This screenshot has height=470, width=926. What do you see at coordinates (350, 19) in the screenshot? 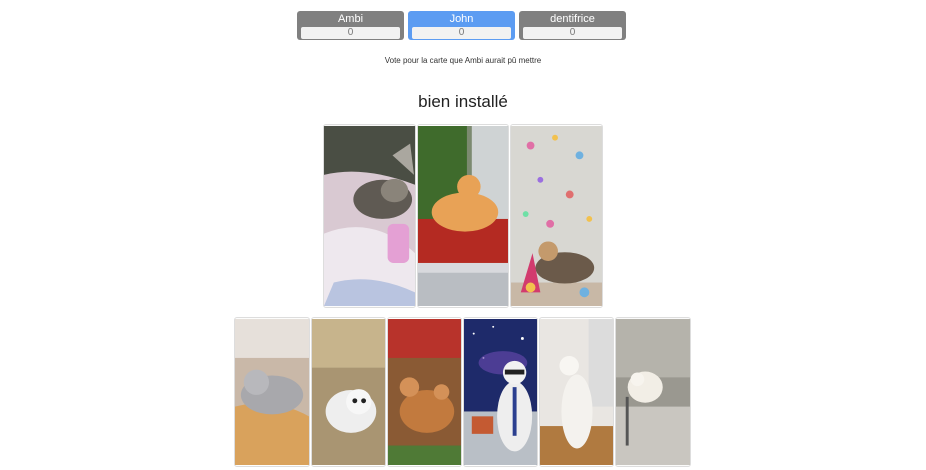
I see `player-name: Ambi` at bounding box center [350, 19].